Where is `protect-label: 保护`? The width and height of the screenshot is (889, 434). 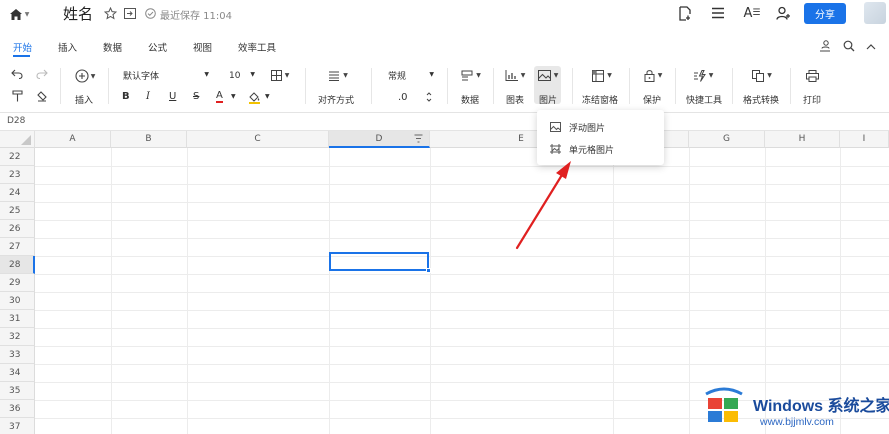
protect-label: 保护 is located at coordinates (652, 99).